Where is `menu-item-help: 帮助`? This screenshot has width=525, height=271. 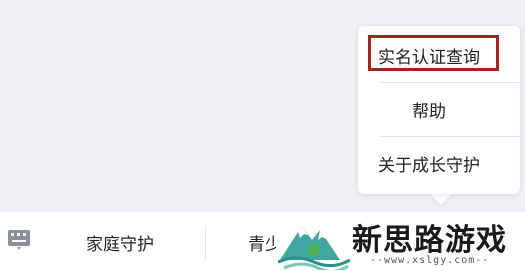
menu-item-help: 帮助 is located at coordinates (429, 109).